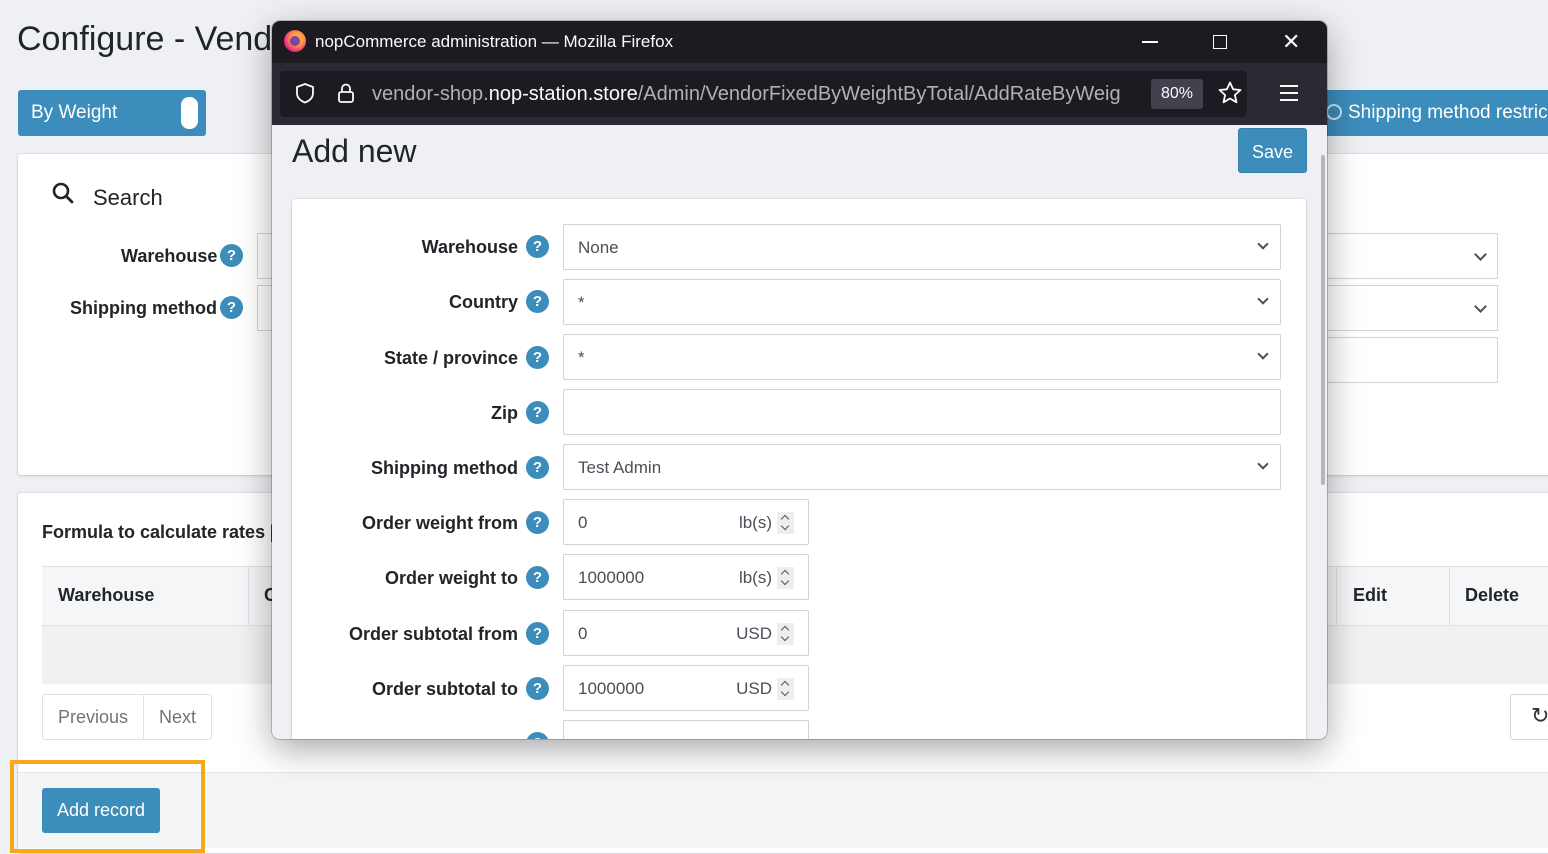  I want to click on save-button: Save, so click(1272, 150).